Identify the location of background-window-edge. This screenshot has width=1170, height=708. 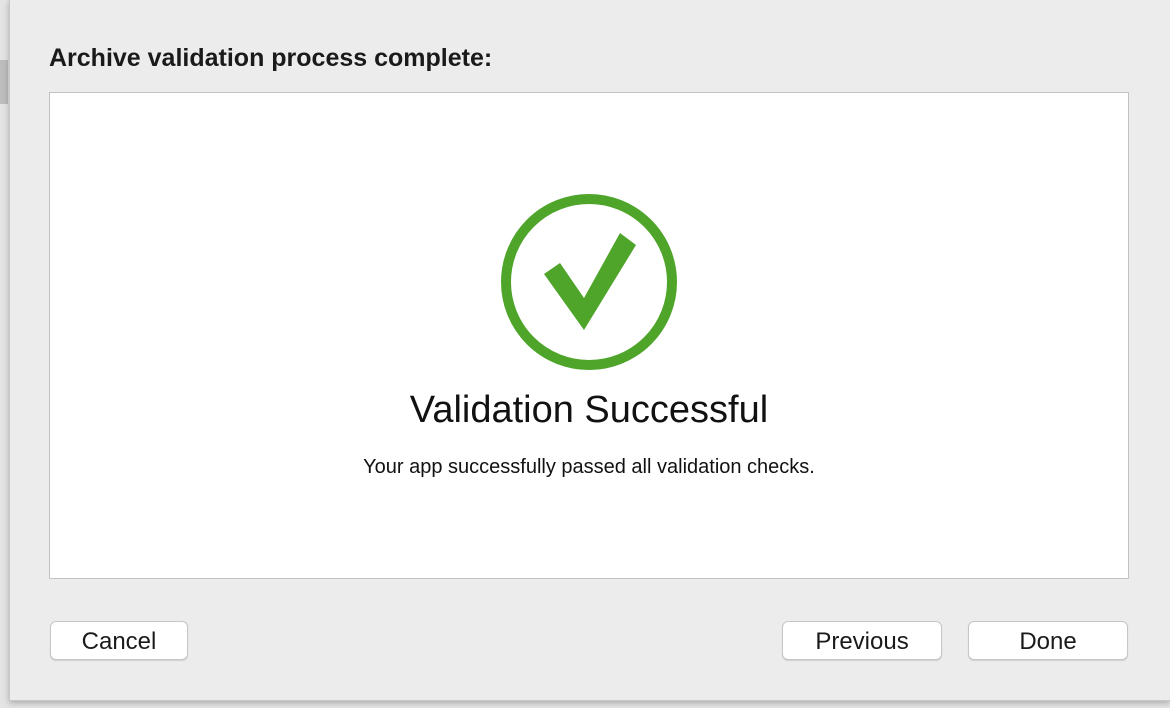
(4, 82).